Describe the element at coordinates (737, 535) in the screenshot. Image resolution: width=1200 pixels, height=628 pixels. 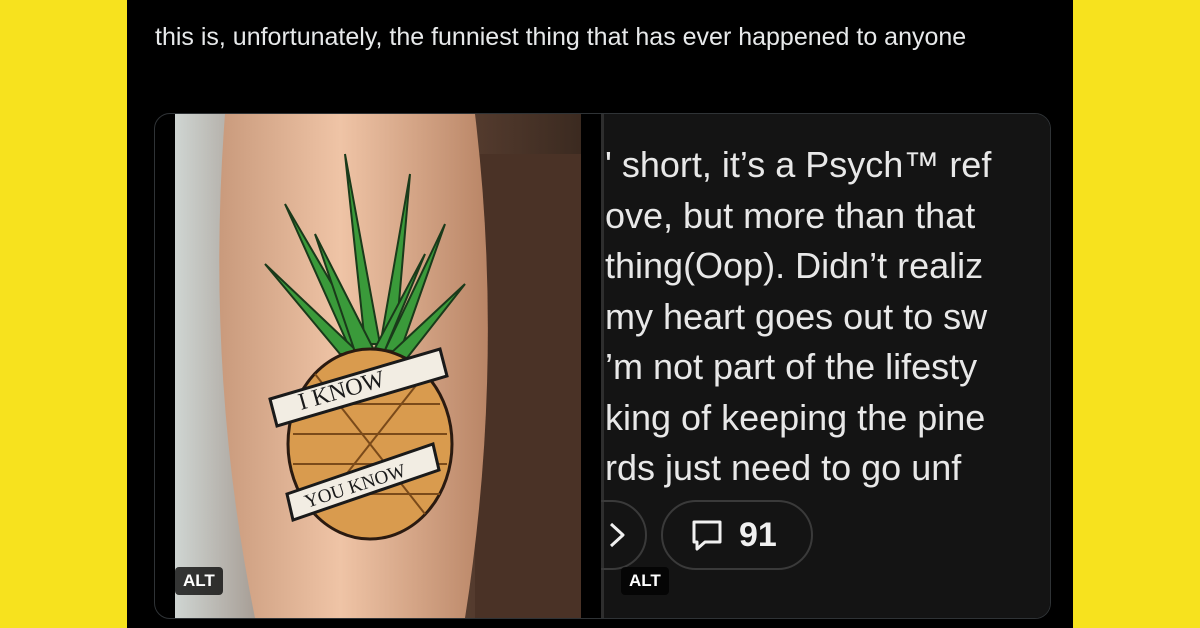
I see `comment-button: 91` at that location.